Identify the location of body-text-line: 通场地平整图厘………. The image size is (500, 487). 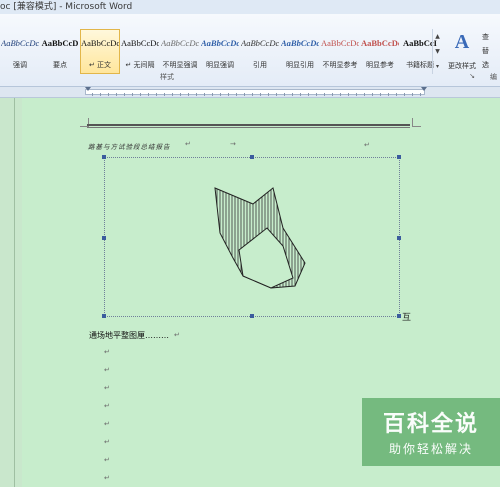
(129, 335).